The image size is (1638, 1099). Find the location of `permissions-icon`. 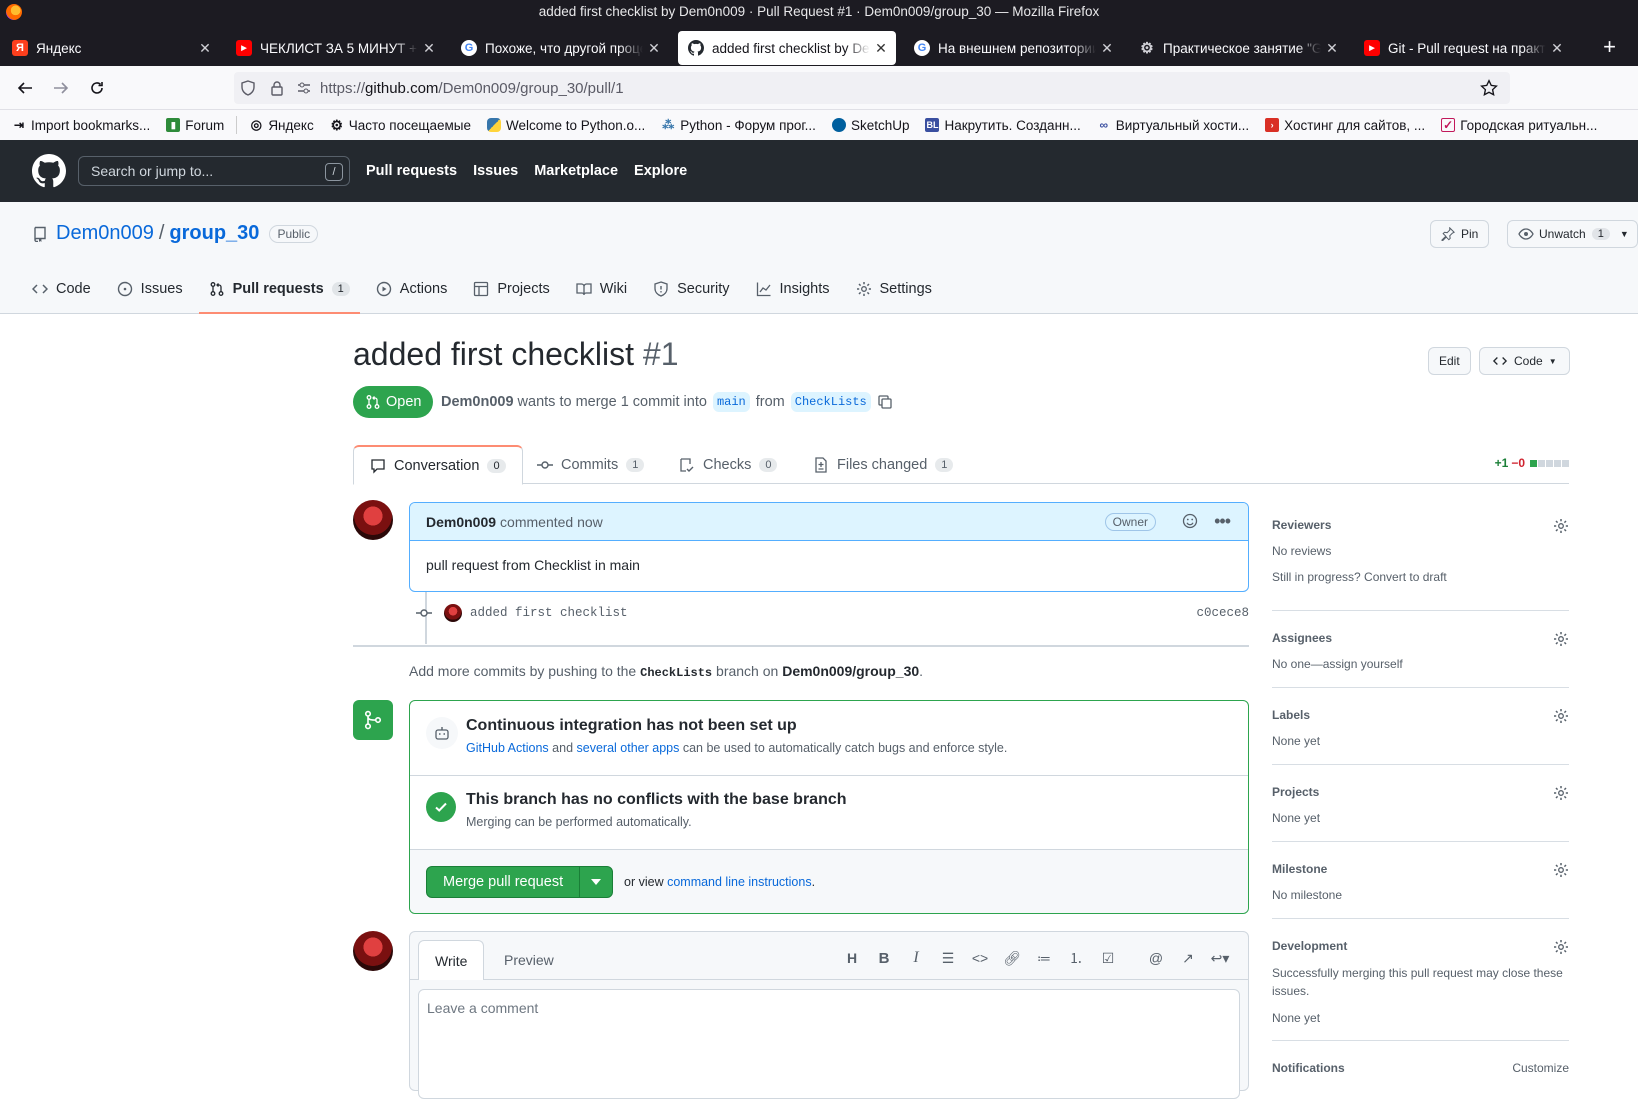

permissions-icon is located at coordinates (305, 88).